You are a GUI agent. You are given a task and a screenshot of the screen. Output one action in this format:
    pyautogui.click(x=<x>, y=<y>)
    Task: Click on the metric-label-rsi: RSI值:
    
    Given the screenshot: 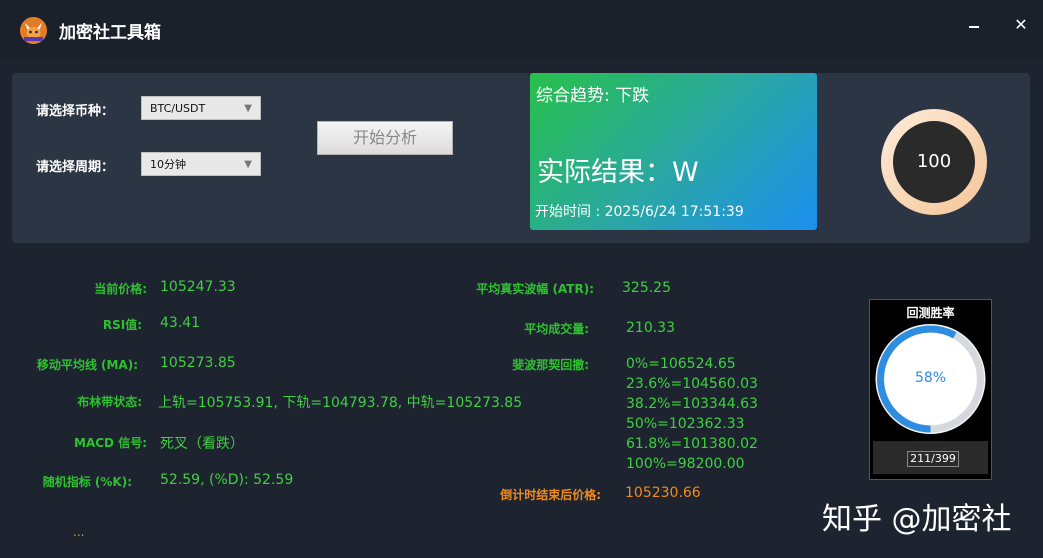 What is the action you would take?
    pyautogui.click(x=122, y=325)
    